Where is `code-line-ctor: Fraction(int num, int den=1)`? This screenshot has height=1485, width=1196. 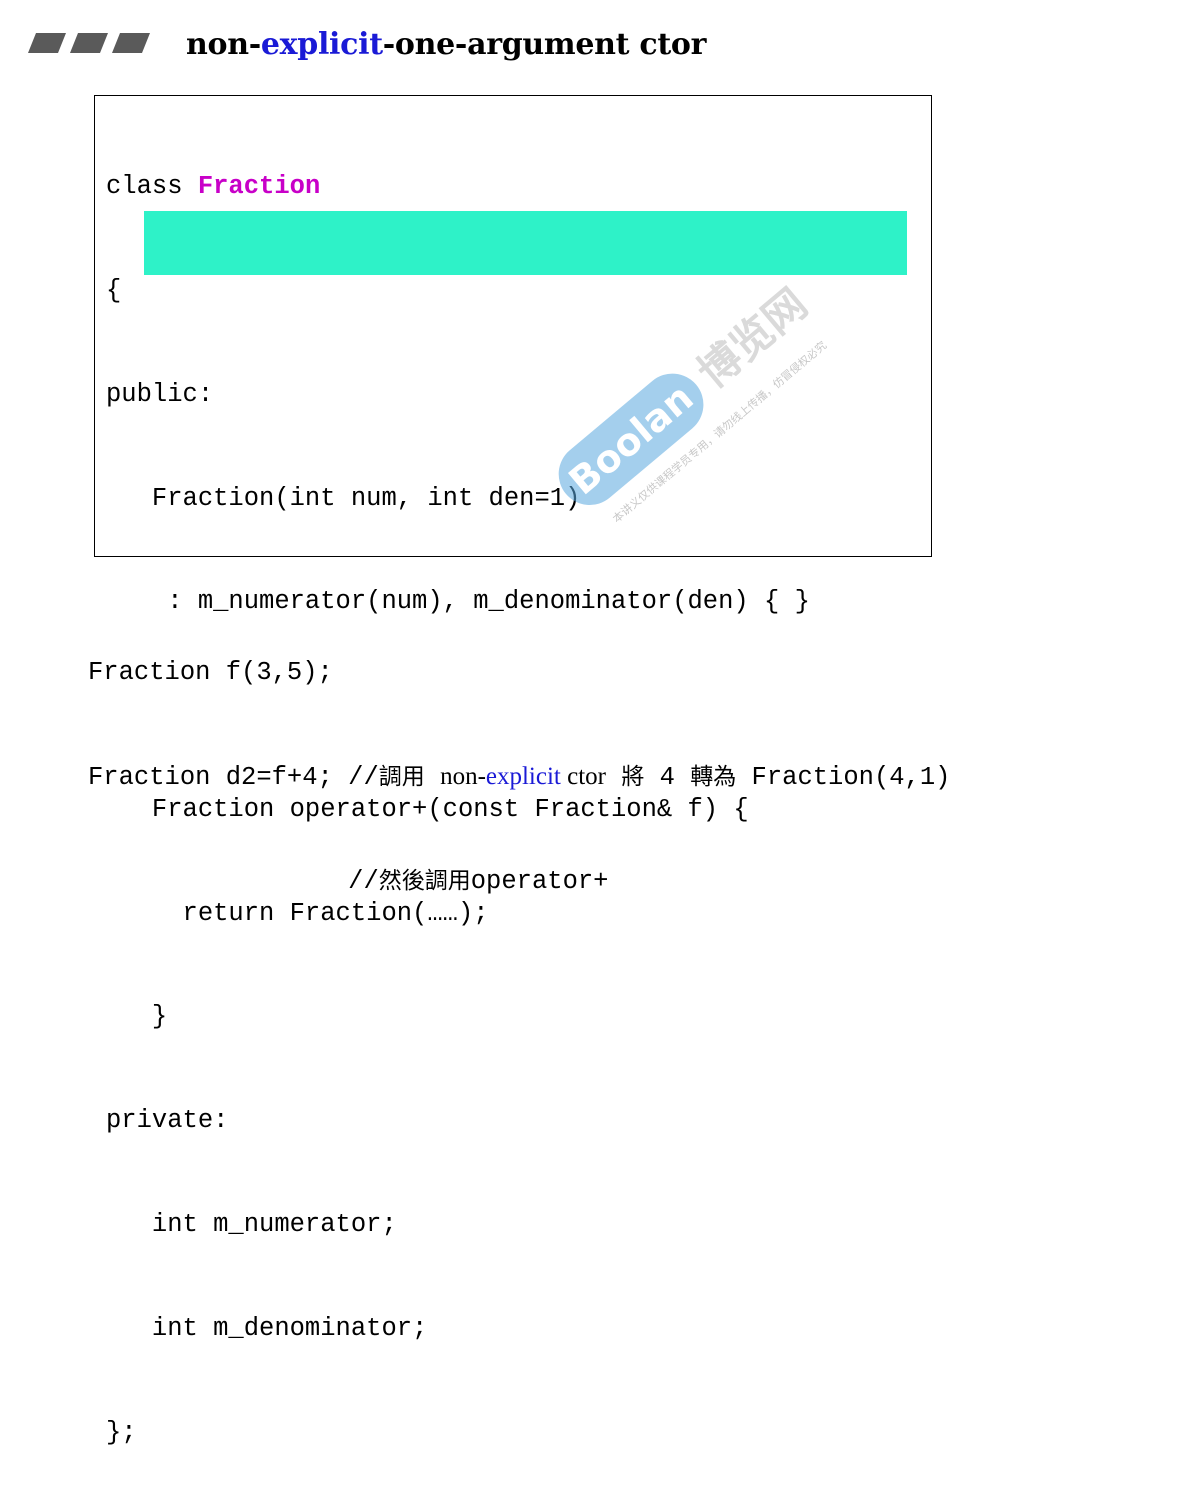 code-line-ctor: Fraction(int num, int den=1) is located at coordinates (343, 498).